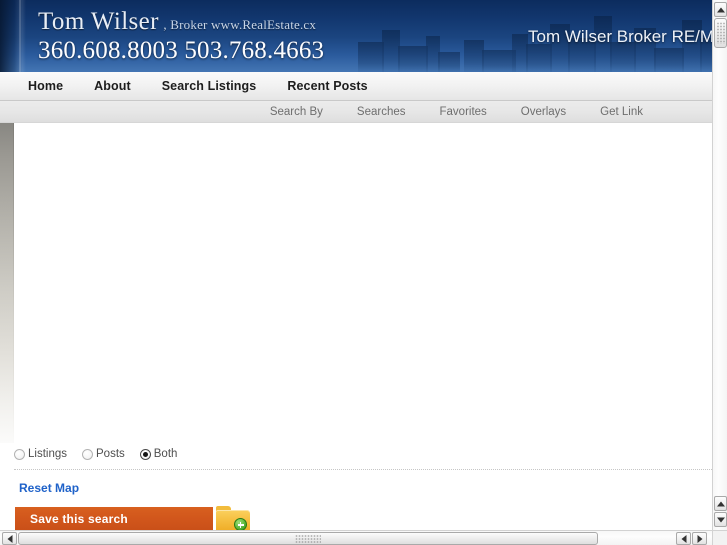 This screenshot has height=545, width=727. I want to click on subnav-item-search-by: Search By, so click(296, 112).